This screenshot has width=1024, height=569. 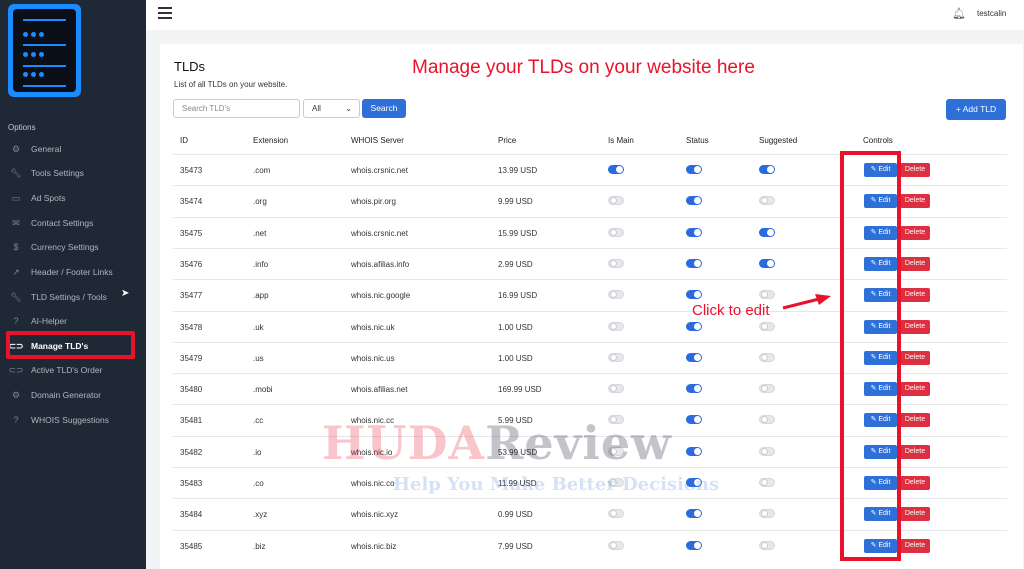 I want to click on sidebar-item-label: Currency Settings, so click(x=65, y=247).